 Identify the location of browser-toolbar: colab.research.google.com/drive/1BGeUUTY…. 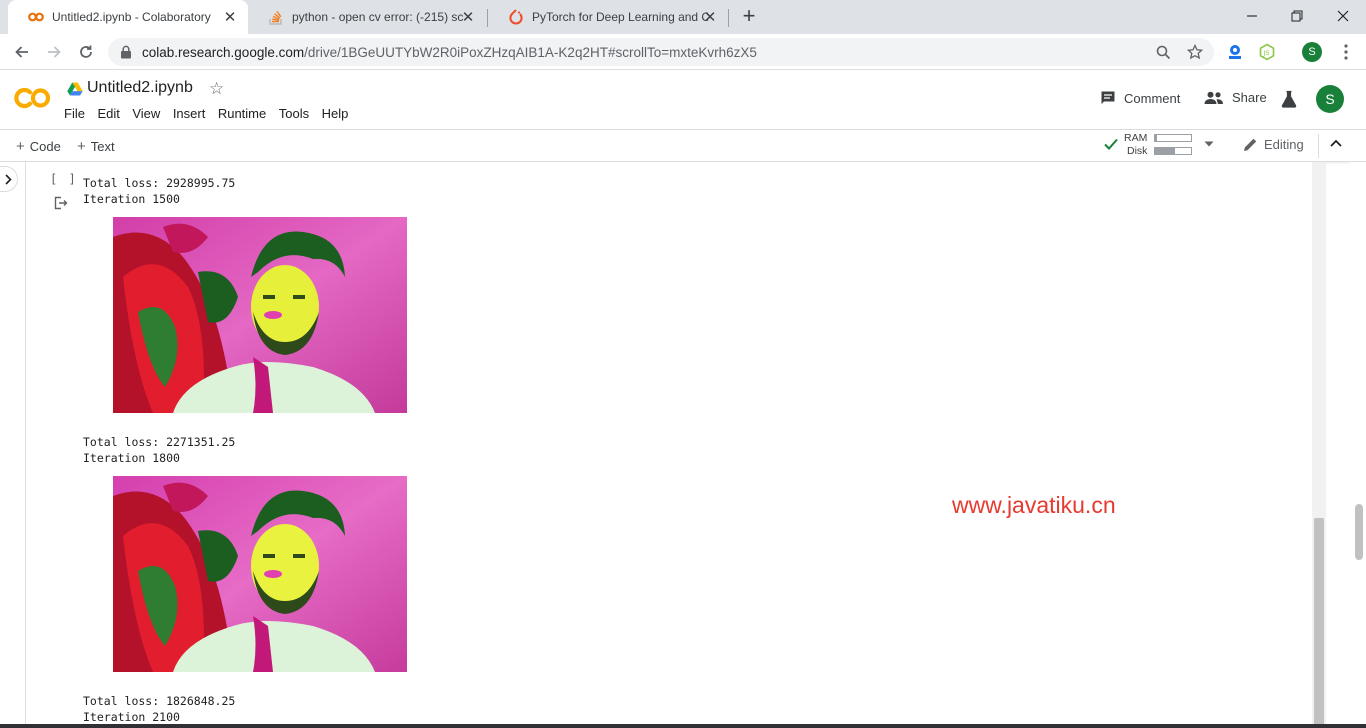
(683, 52).